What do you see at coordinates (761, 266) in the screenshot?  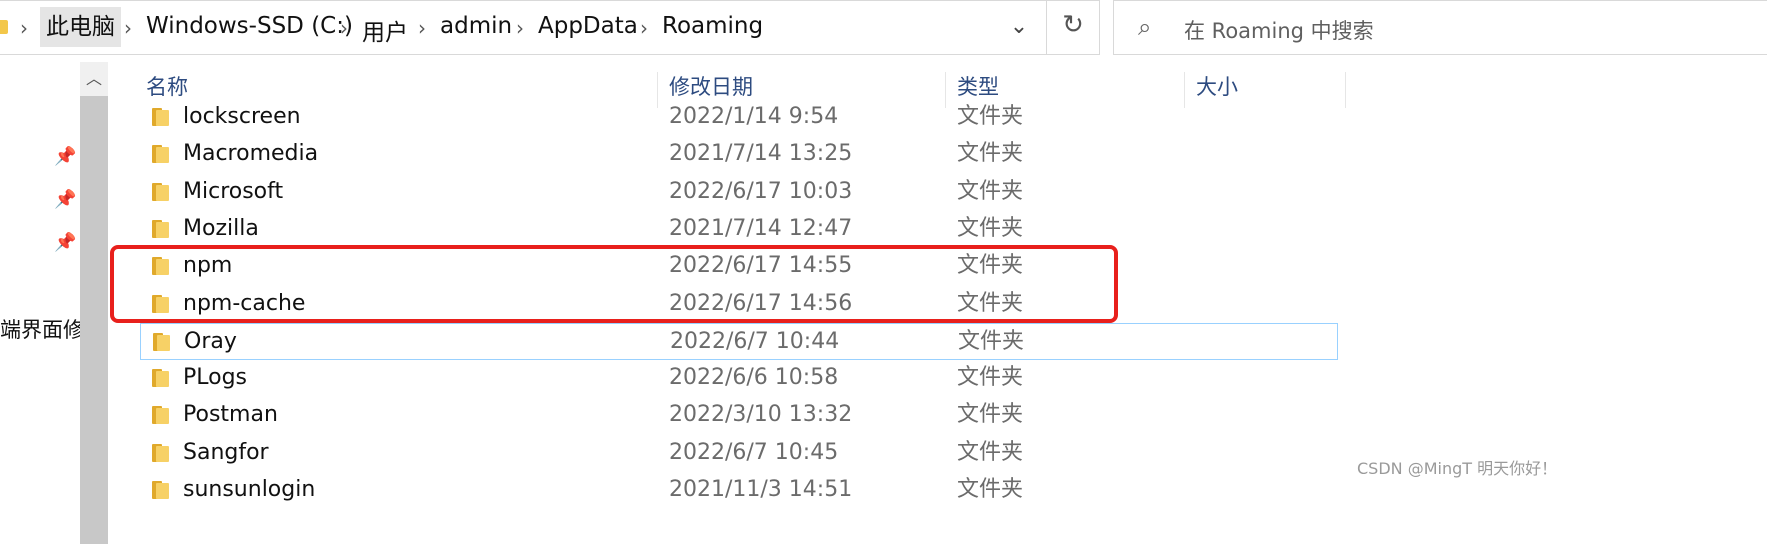 I see `file-modified-date: 2022/6/17 14:55` at bounding box center [761, 266].